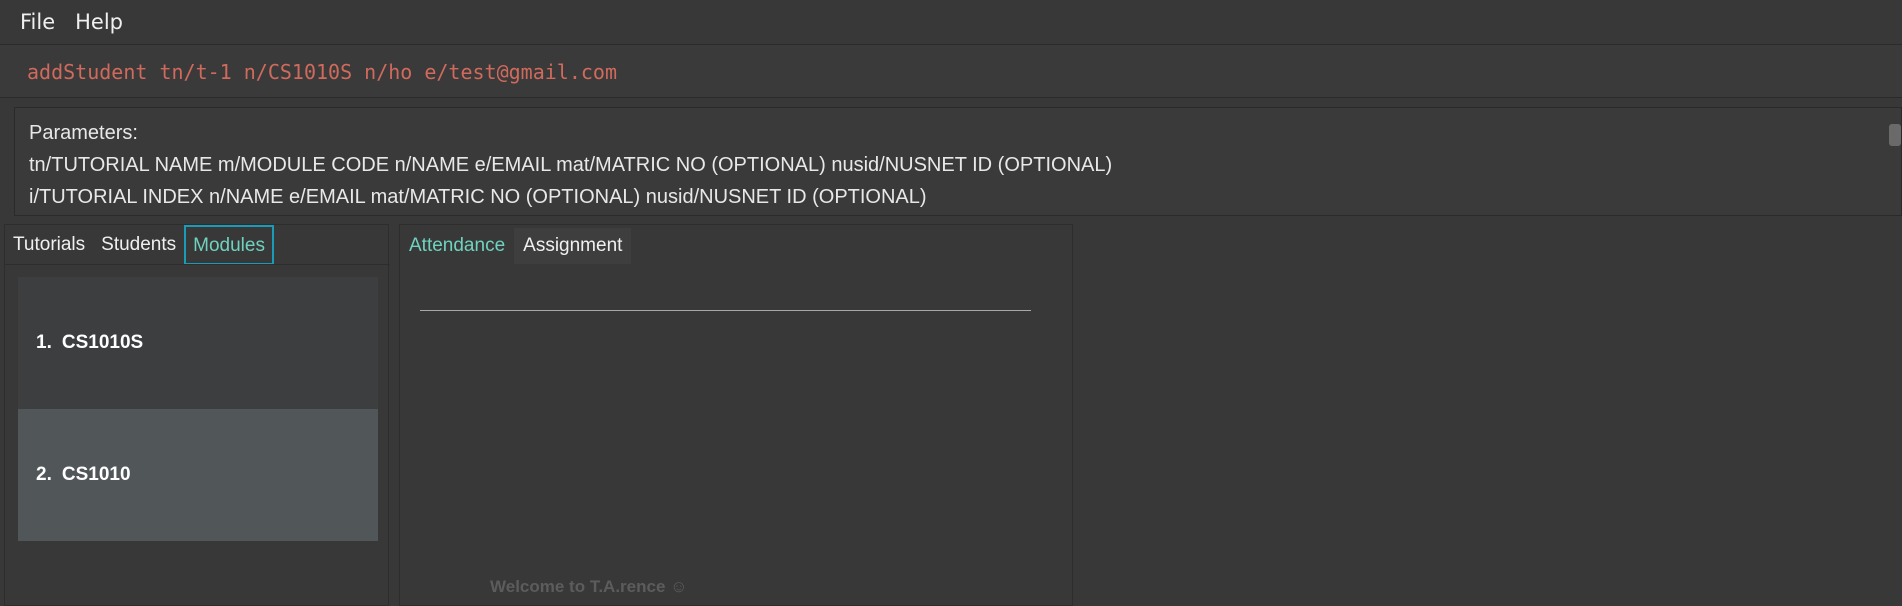 Image resolution: width=1902 pixels, height=606 pixels. What do you see at coordinates (1895, 135) in the screenshot?
I see `result-scrollbar` at bounding box center [1895, 135].